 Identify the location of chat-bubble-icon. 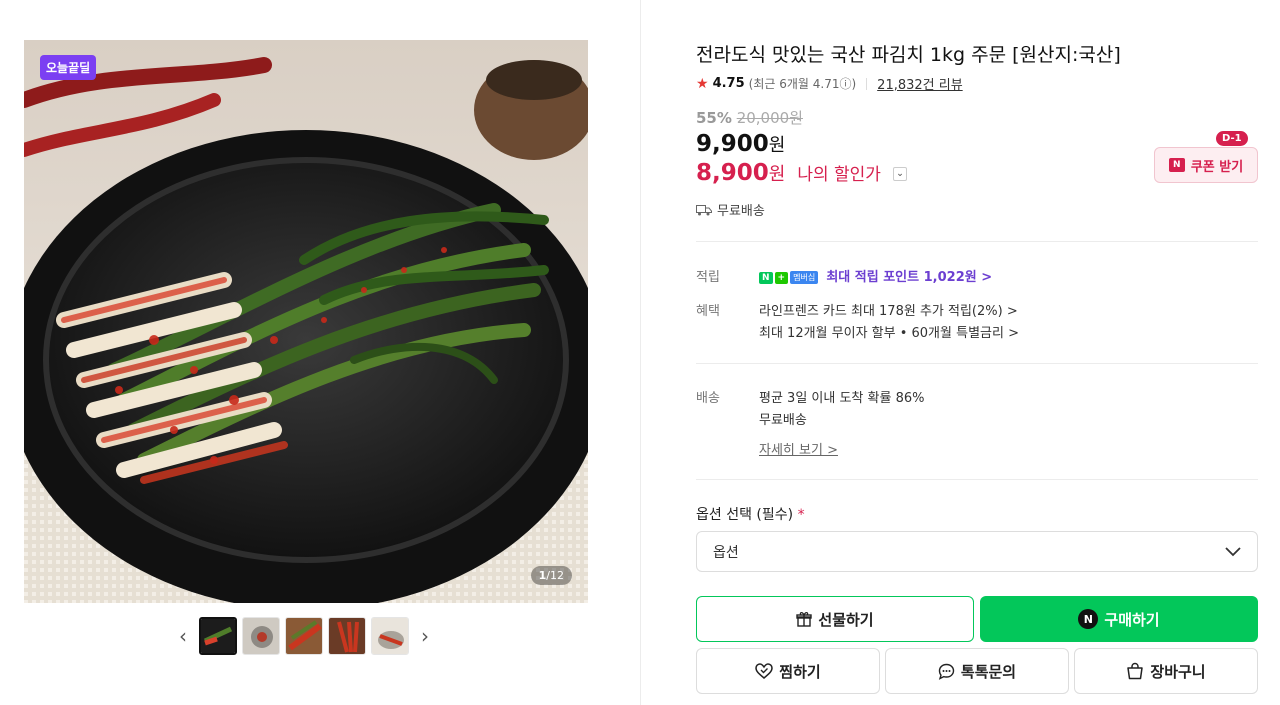
(946, 671).